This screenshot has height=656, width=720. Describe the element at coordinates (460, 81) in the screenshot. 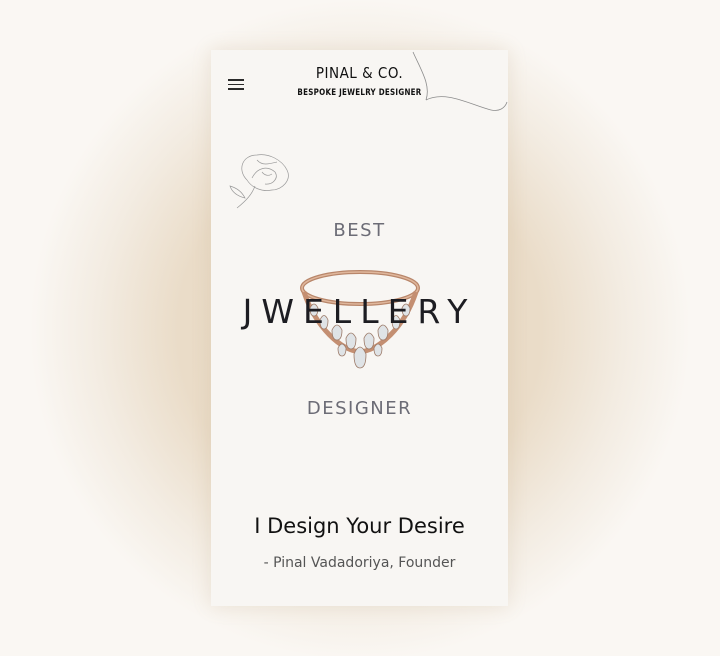

I see `decorative-swirl-icon` at that location.